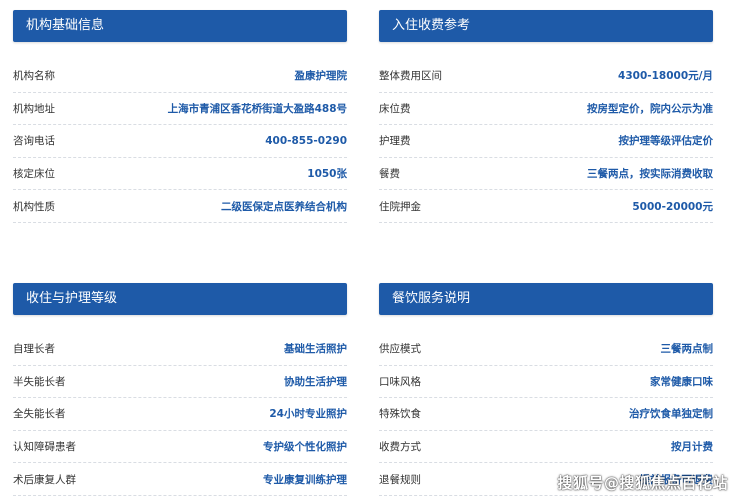 The width and height of the screenshot is (740, 499). What do you see at coordinates (306, 140) in the screenshot?
I see `row-value: 400-855-0290` at bounding box center [306, 140].